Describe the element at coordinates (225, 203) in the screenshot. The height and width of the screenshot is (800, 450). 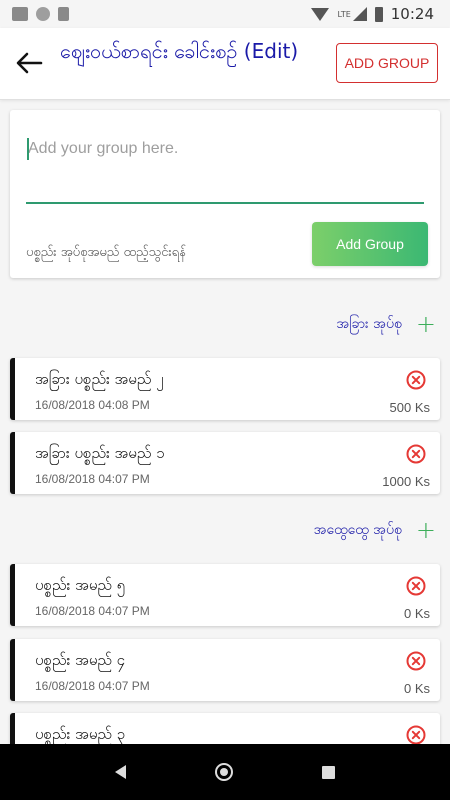
I see `input-underline` at that location.